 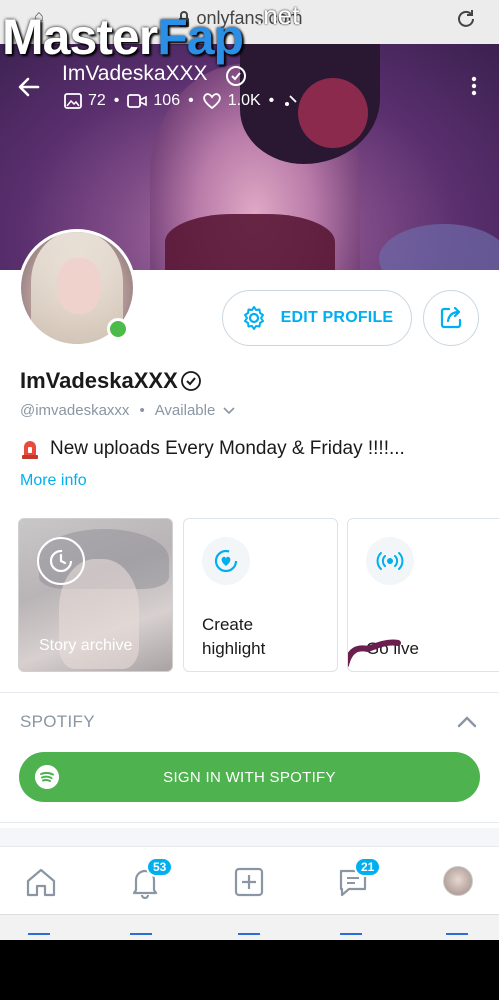 I want to click on browser-share-icon, so click(x=249, y=936).